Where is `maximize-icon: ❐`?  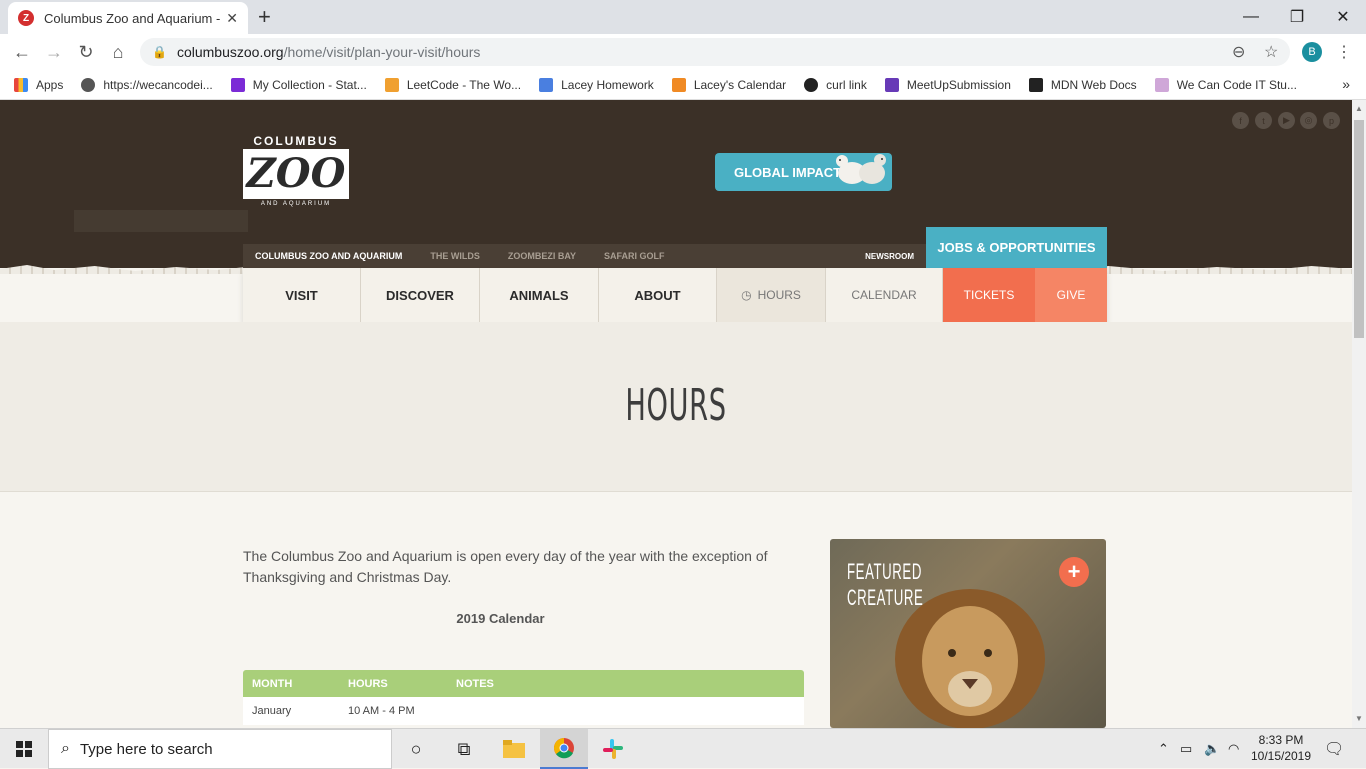 maximize-icon: ❐ is located at coordinates (1297, 17).